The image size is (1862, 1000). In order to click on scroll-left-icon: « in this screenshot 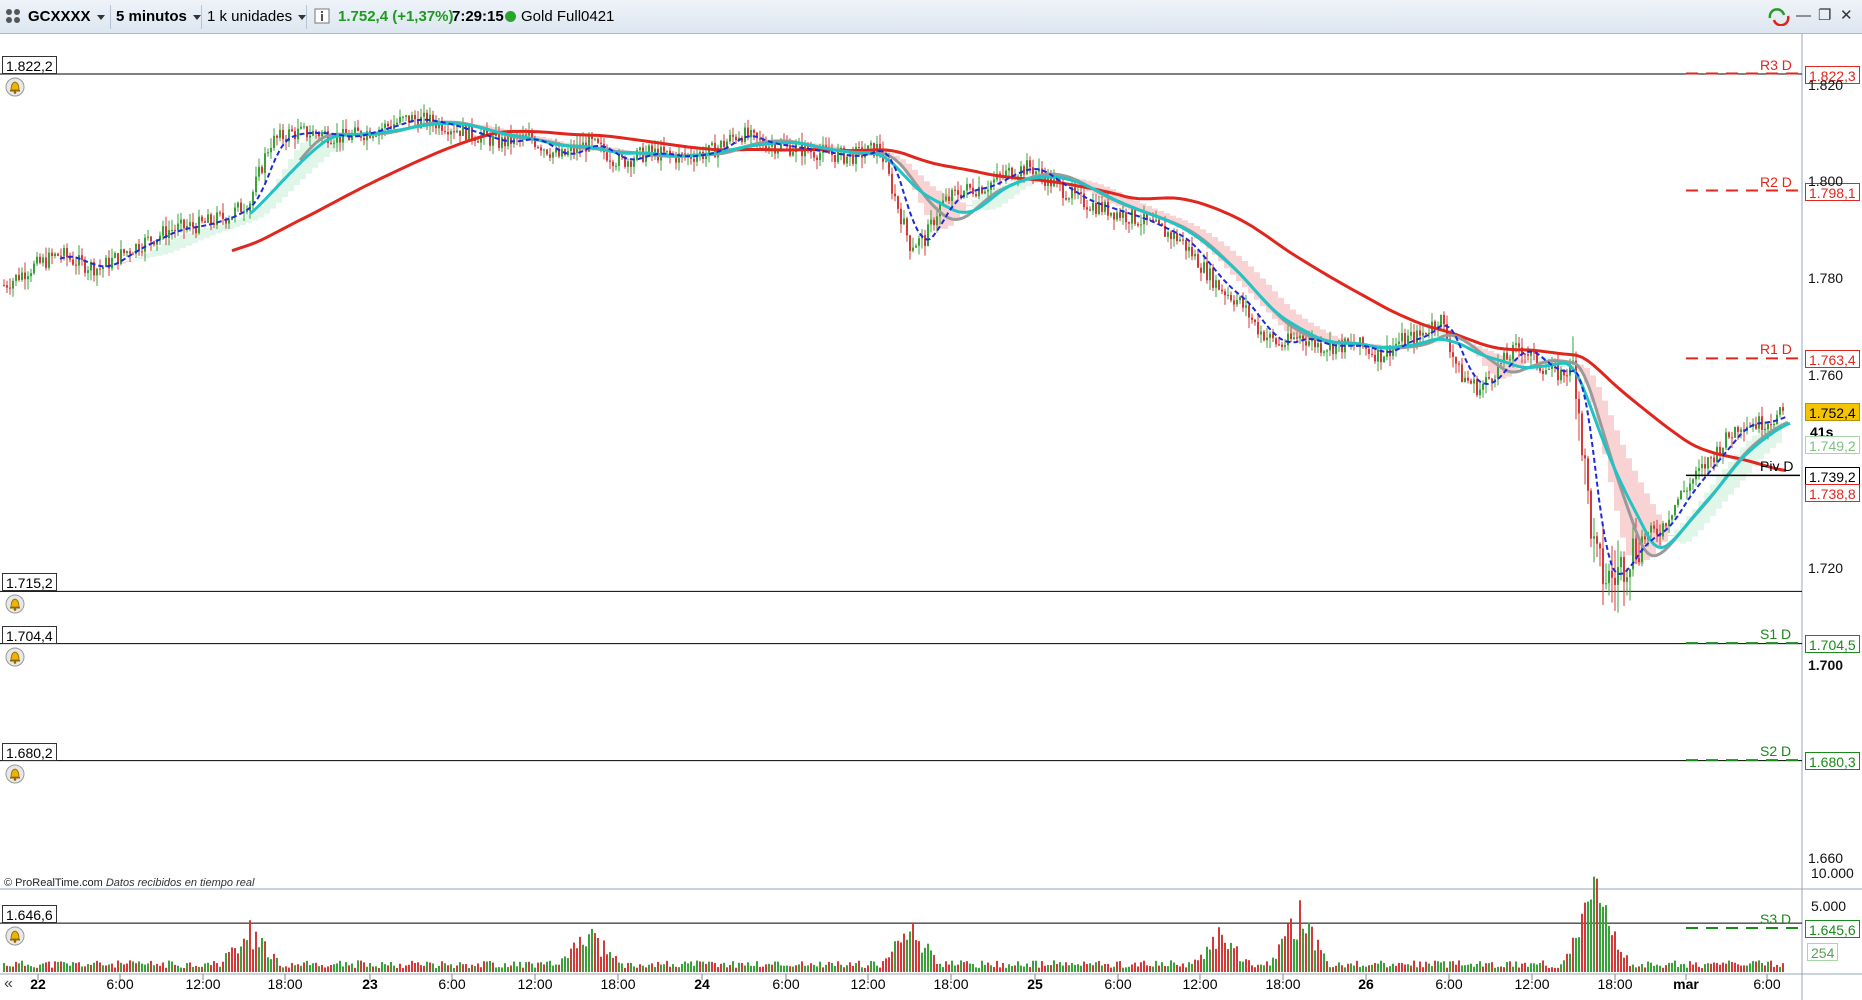, I will do `click(8, 984)`.